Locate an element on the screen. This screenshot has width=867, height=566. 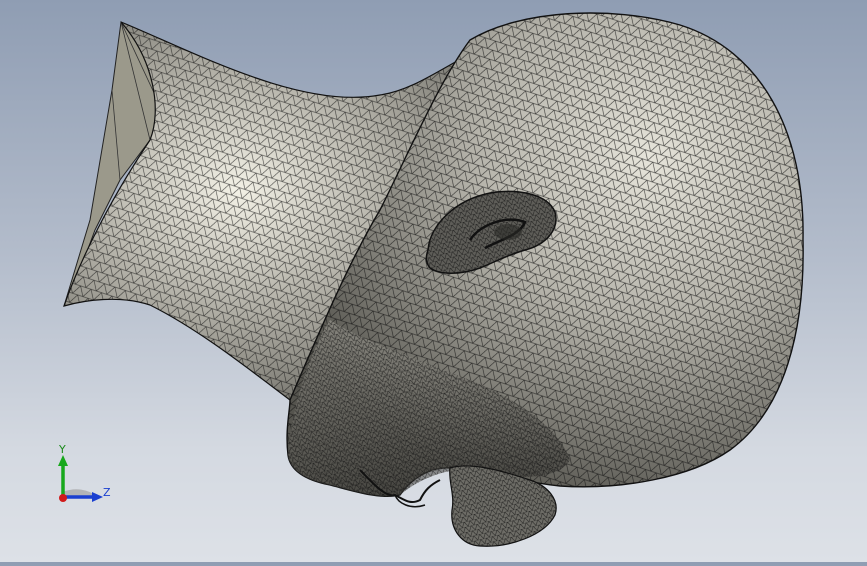
coordinate-triad: Y Z is located at coordinates (85, 475).